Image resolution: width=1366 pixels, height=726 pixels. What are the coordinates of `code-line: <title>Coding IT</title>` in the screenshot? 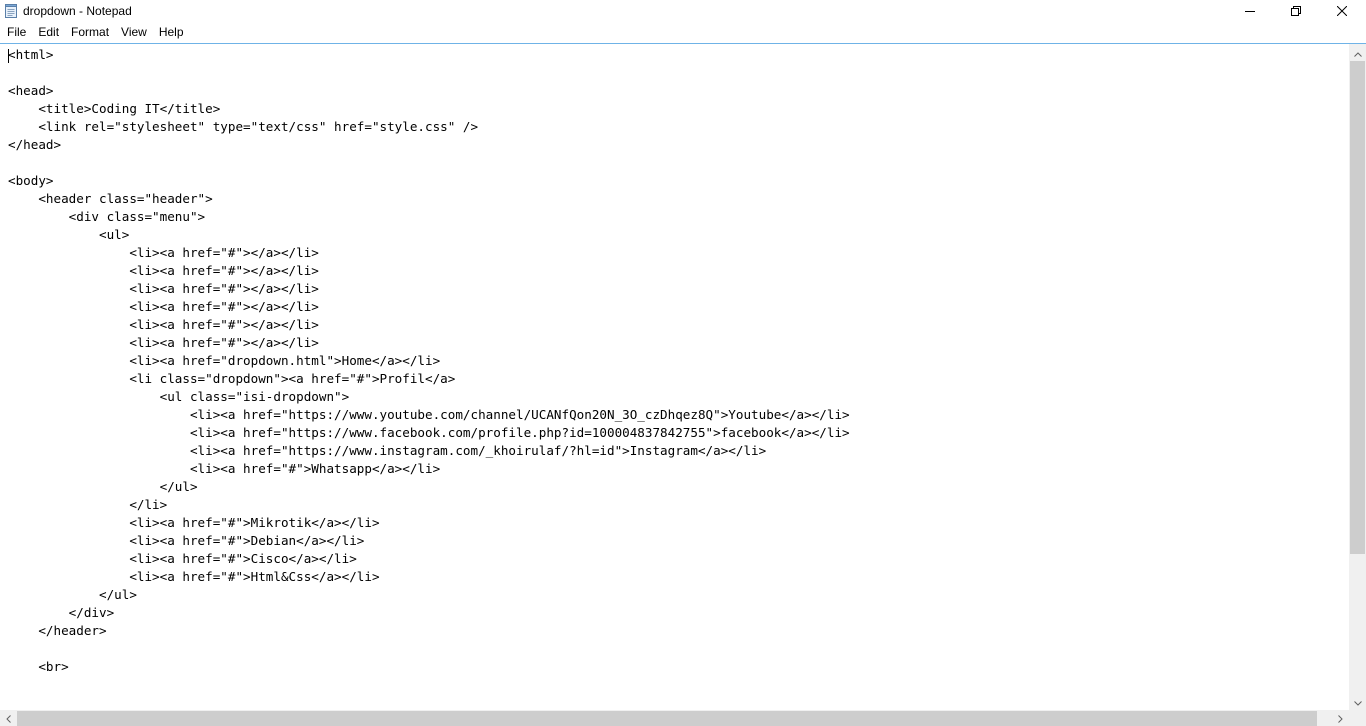 It's located at (114, 108).